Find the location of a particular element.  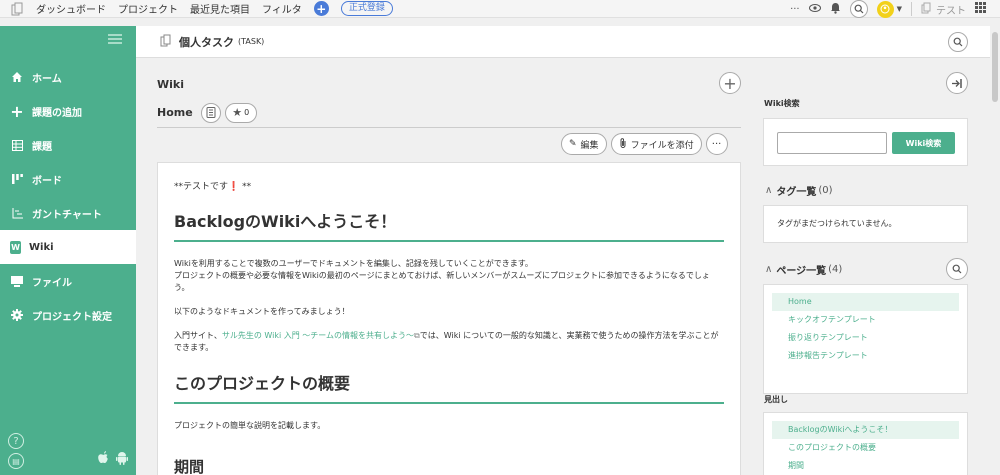

space-name: テスト is located at coordinates (951, 9).